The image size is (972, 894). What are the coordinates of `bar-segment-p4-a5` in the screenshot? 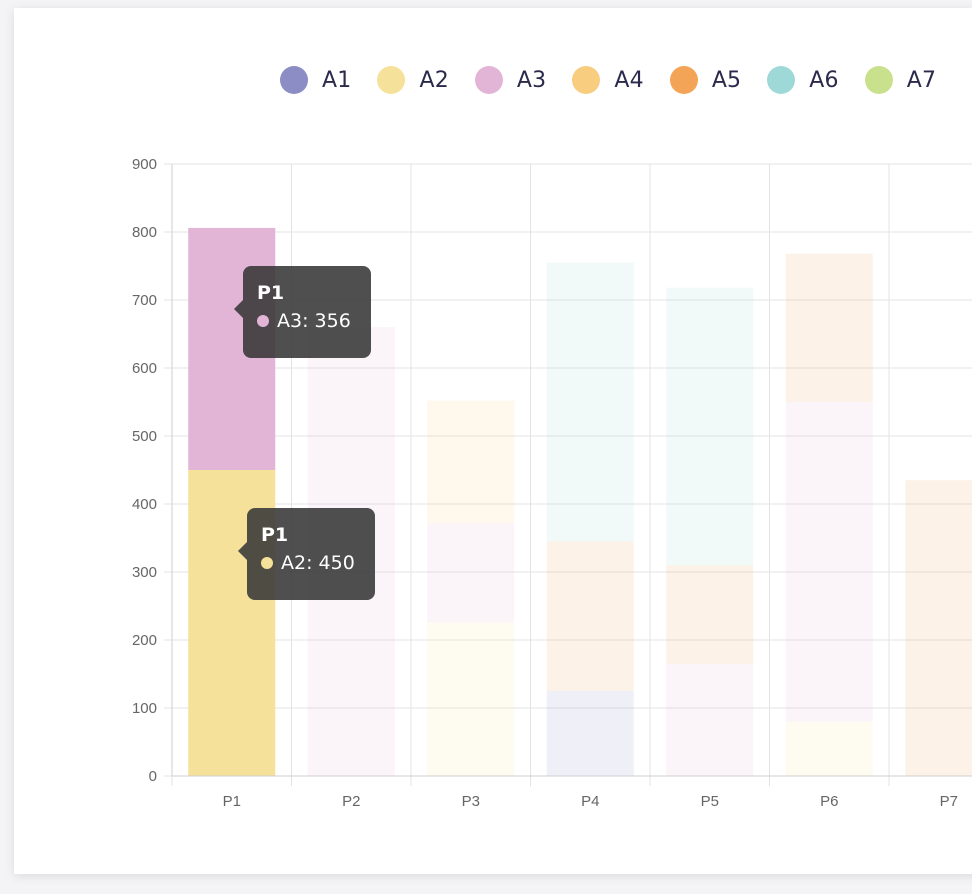 It's located at (590, 616).